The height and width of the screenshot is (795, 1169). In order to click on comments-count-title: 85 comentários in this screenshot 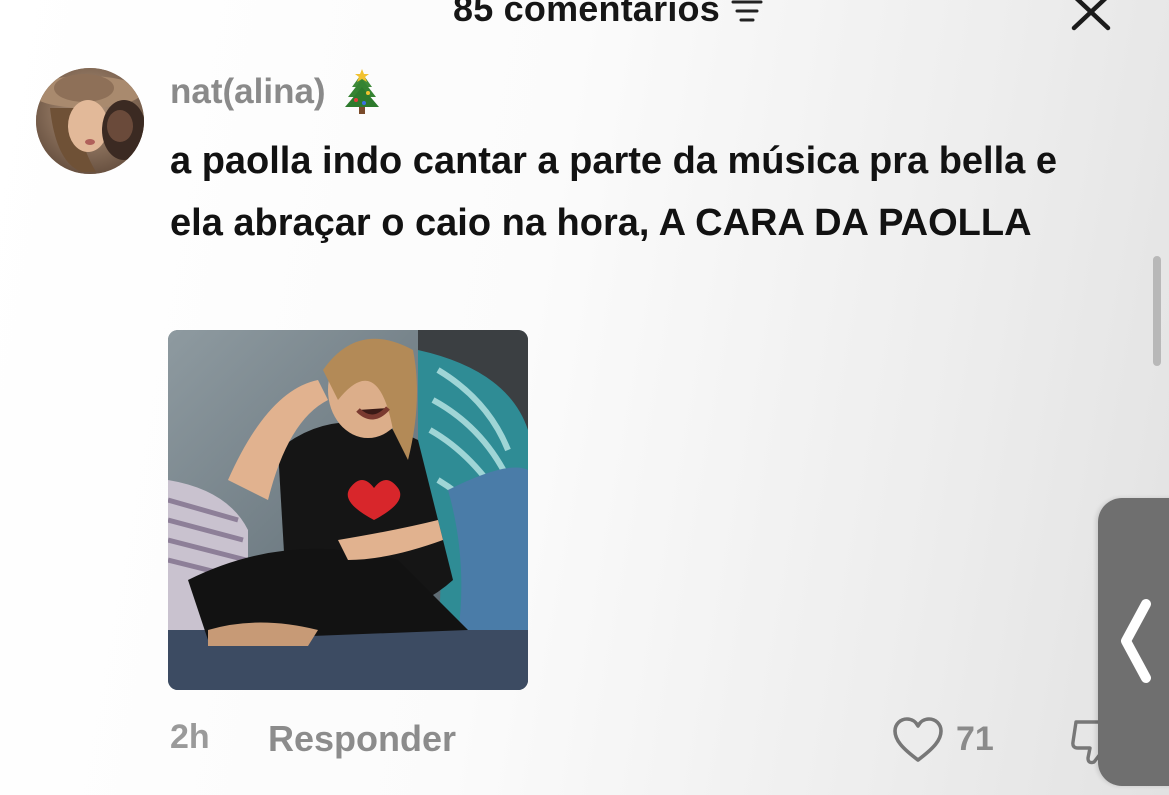, I will do `click(586, 14)`.